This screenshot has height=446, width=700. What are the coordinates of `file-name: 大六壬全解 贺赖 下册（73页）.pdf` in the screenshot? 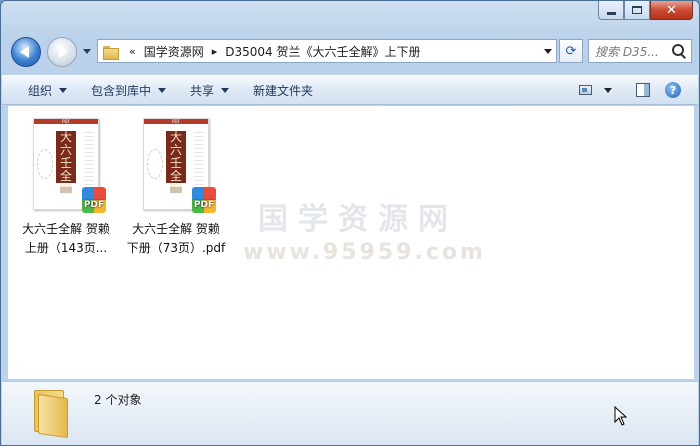 It's located at (176, 239).